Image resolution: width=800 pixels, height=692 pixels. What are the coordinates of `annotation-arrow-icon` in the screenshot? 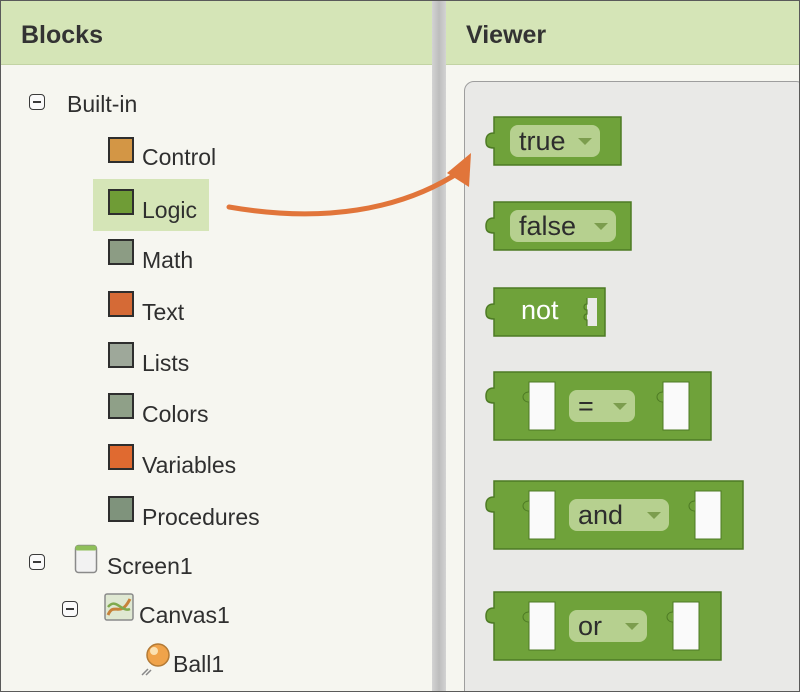 It's located at (348, 185).